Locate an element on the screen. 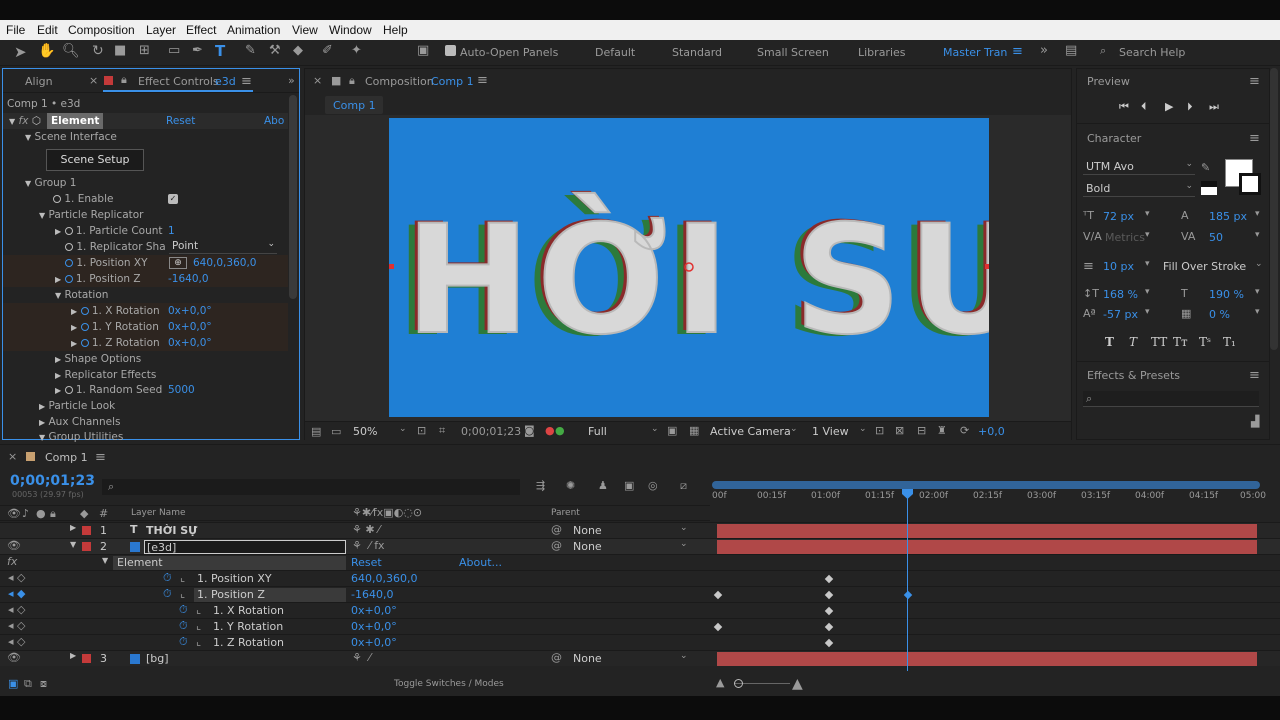 The width and height of the screenshot is (1280, 720). layer-row-1: ▶ 1 T THỜI SỰ ⚘ ✱ ⁄ @ None ⌄ is located at coordinates (640, 530).